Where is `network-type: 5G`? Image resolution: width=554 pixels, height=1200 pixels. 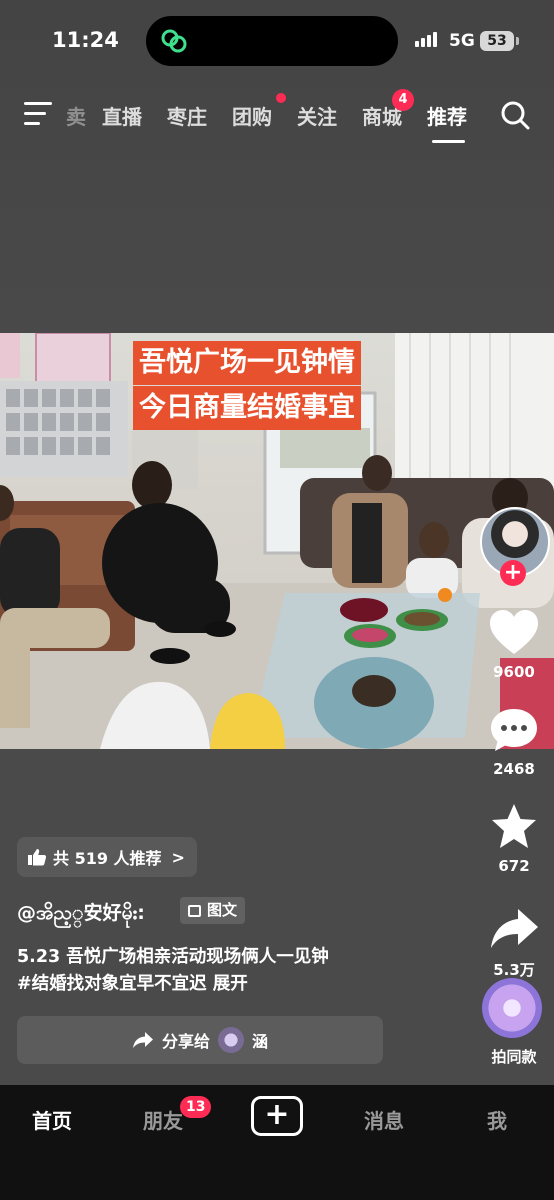
network-type: 5G is located at coordinates (462, 41).